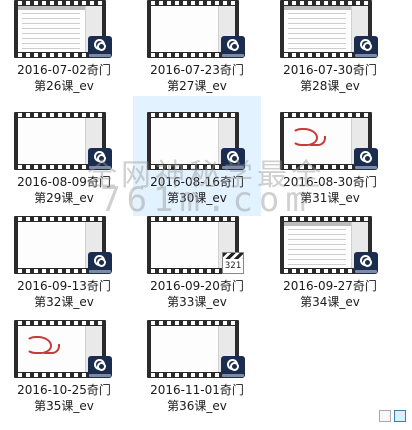 Image resolution: width=412 pixels, height=430 pixels. I want to click on clapperboard-icon: 321, so click(233, 263).